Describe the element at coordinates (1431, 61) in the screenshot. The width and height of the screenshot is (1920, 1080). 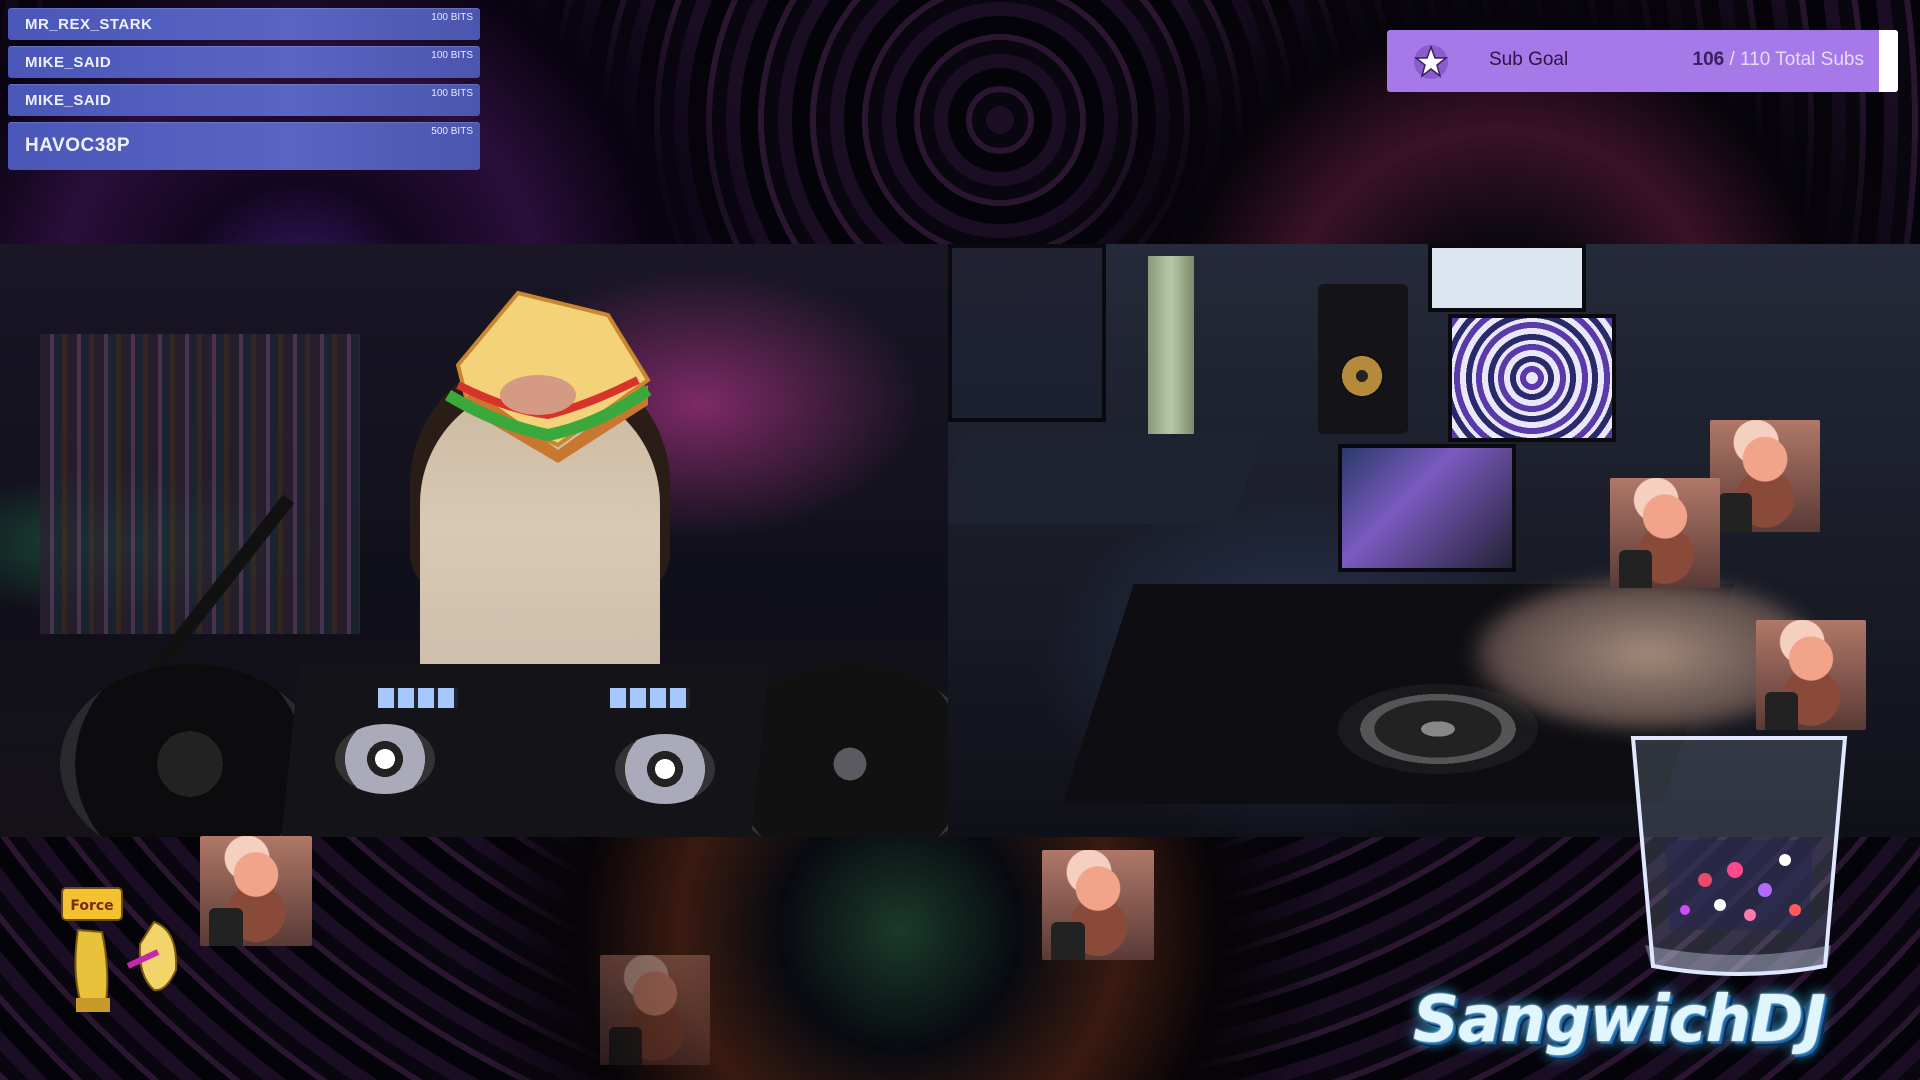
I see `star-icon` at that location.